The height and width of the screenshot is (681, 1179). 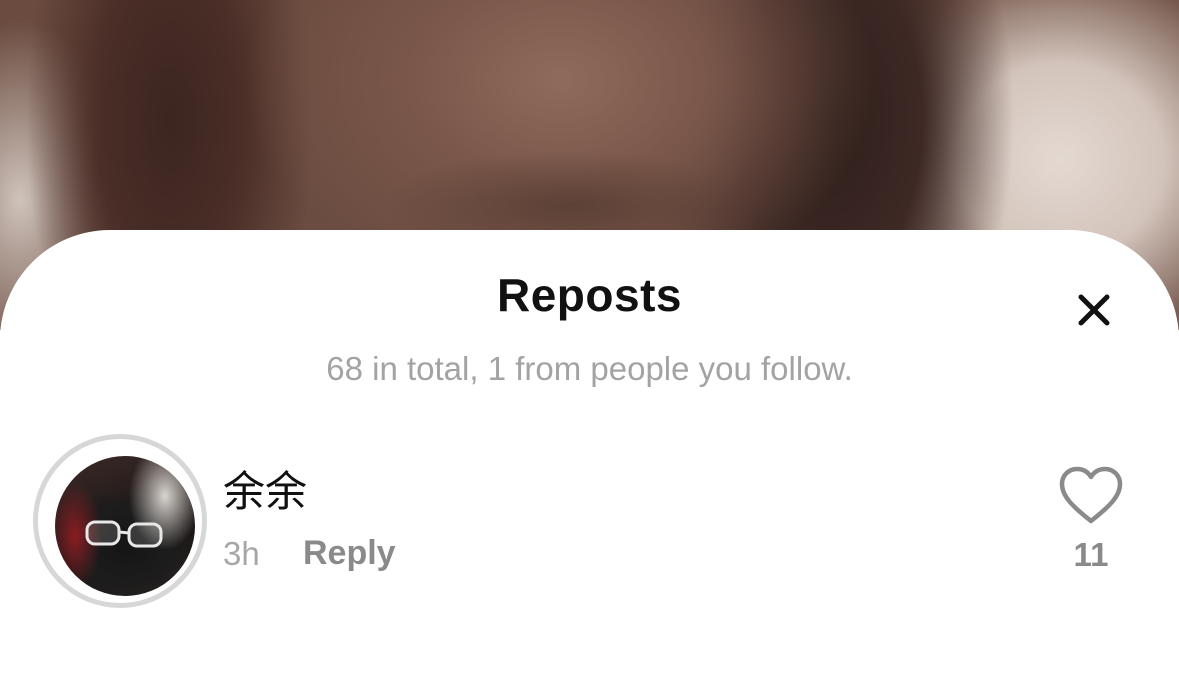 I want to click on close-button, so click(x=1094, y=310).